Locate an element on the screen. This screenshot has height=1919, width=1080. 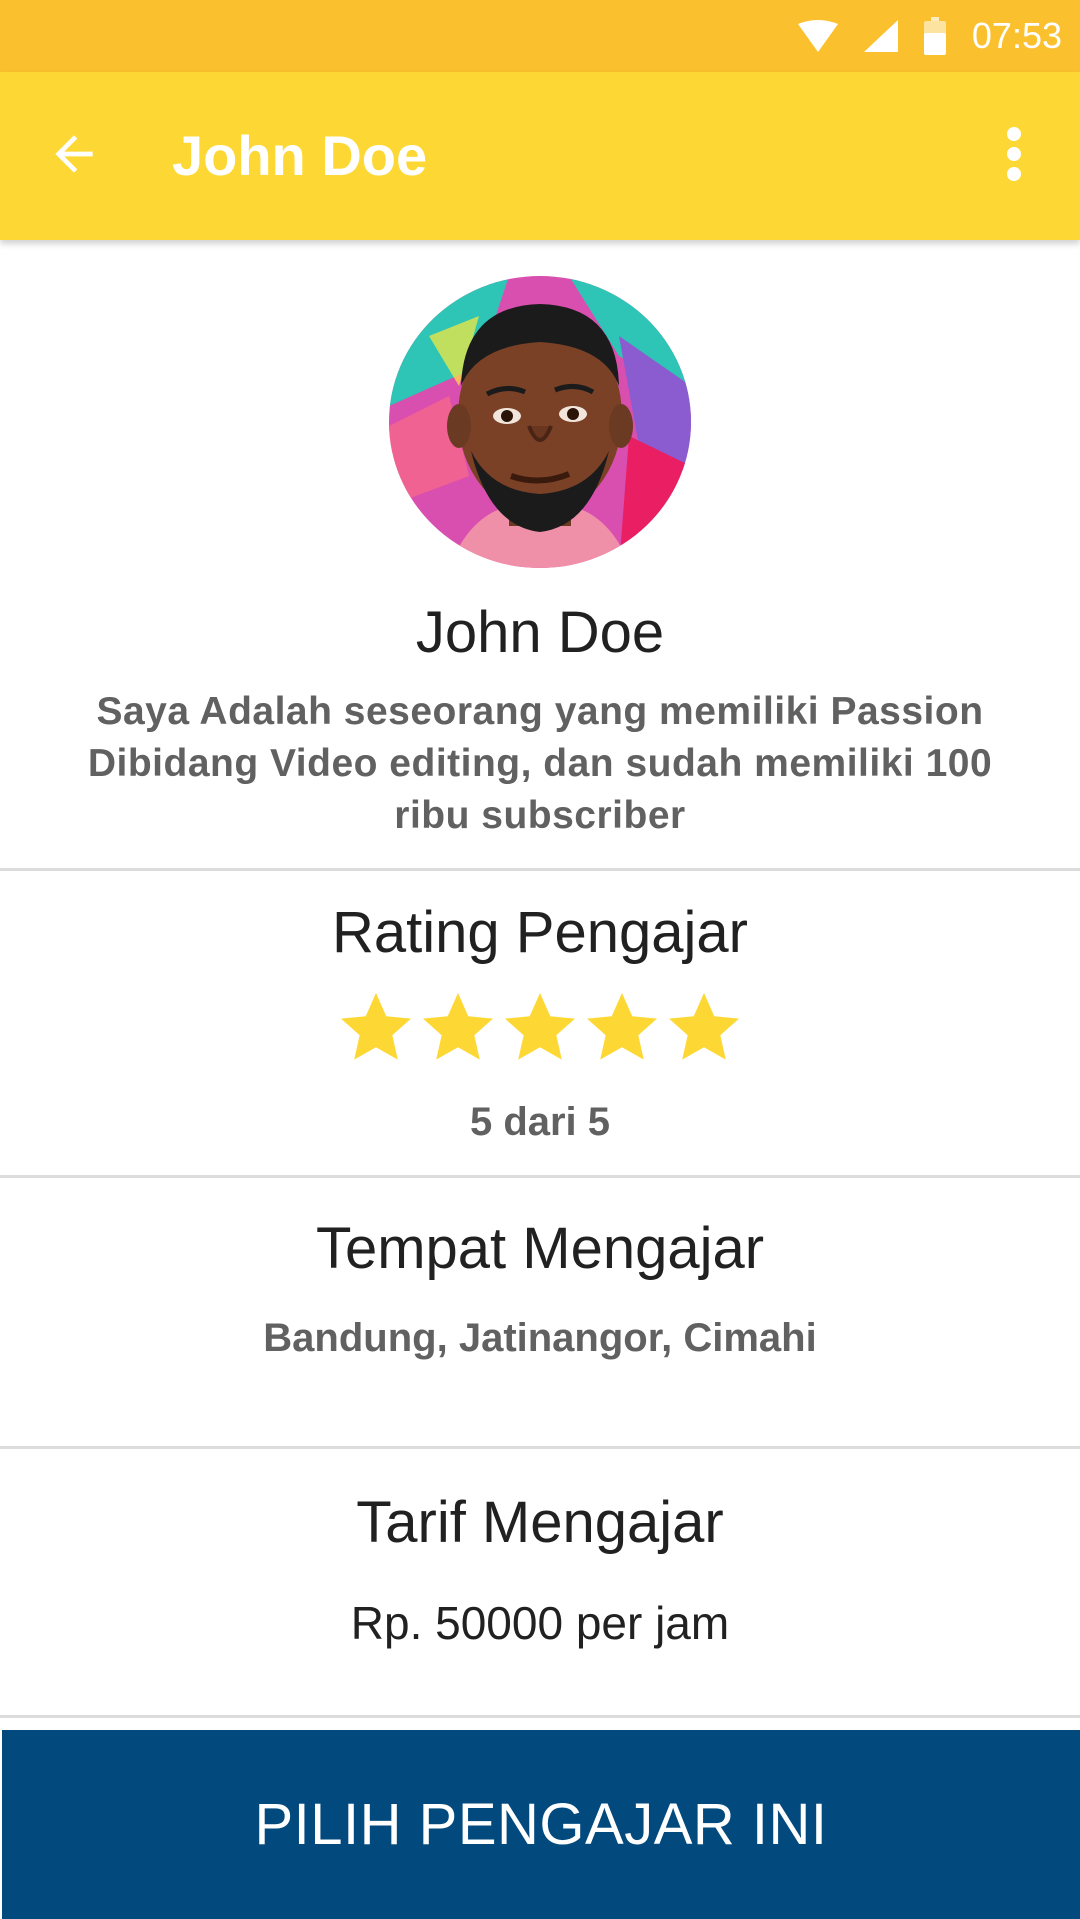
rating-title: Rating Pengajar is located at coordinates (540, 932).